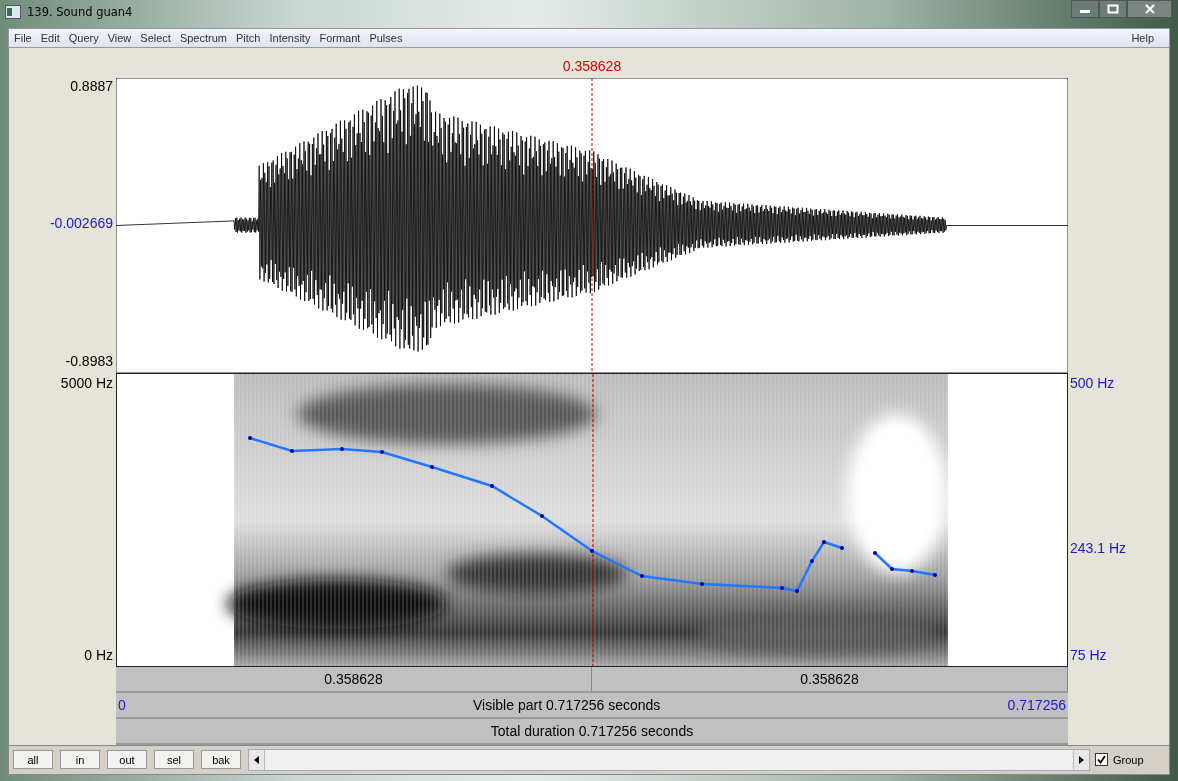  What do you see at coordinates (1085, 9) in the screenshot?
I see `minimize-button` at bounding box center [1085, 9].